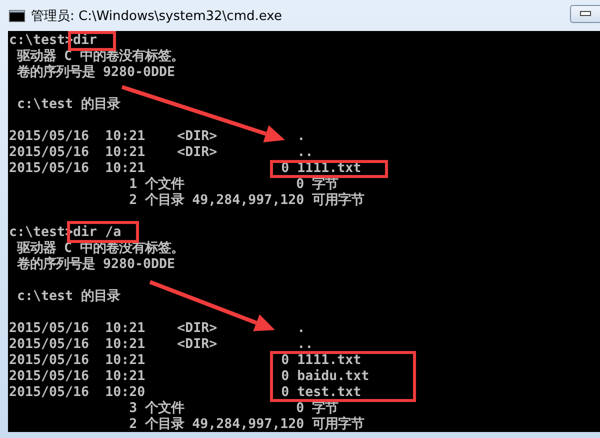 The image size is (600, 438). I want to click on file-name: test.txt, so click(329, 393).